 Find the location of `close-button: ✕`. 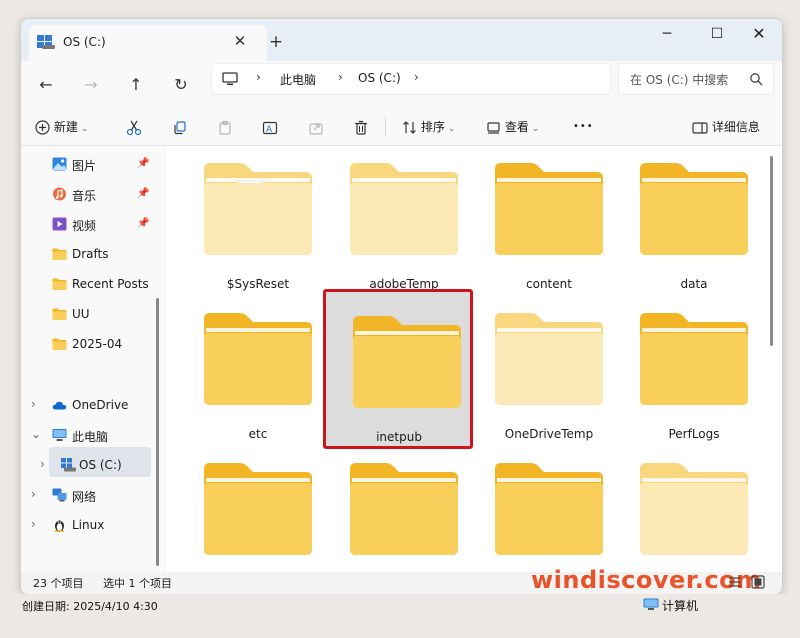

close-button: ✕ is located at coordinates (759, 34).